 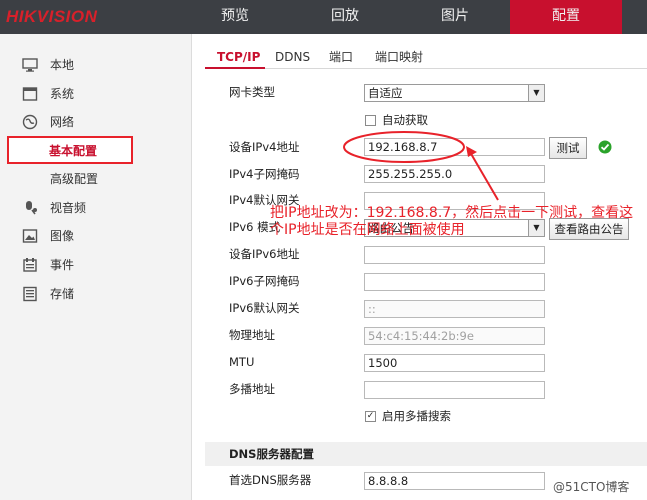 I want to click on annotation-overlay, so click(x=421, y=166).